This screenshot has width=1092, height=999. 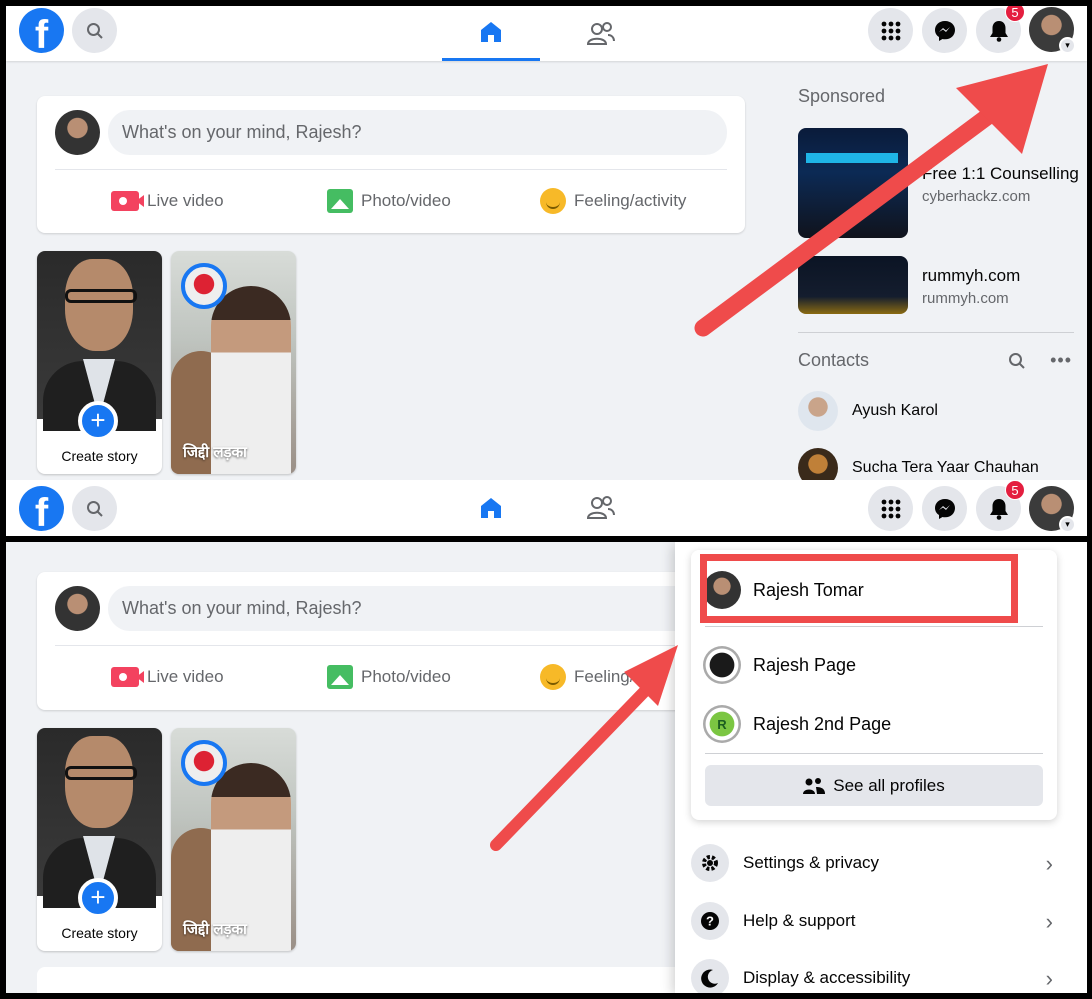 I want to click on contact-name: Ayush Karol, so click(x=895, y=410).